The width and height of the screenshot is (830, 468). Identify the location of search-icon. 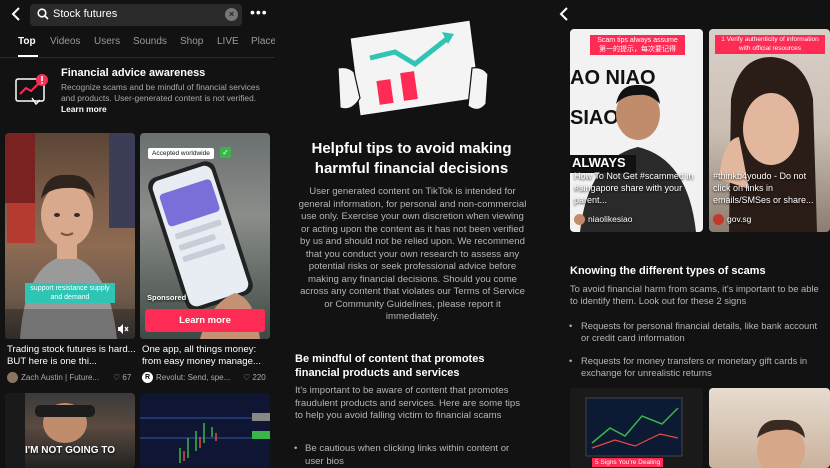
(43, 14).